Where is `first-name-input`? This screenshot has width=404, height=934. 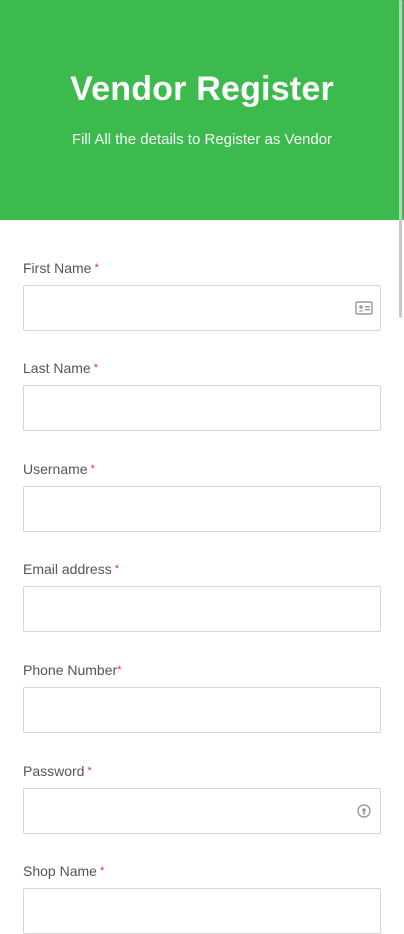
first-name-input is located at coordinates (202, 308).